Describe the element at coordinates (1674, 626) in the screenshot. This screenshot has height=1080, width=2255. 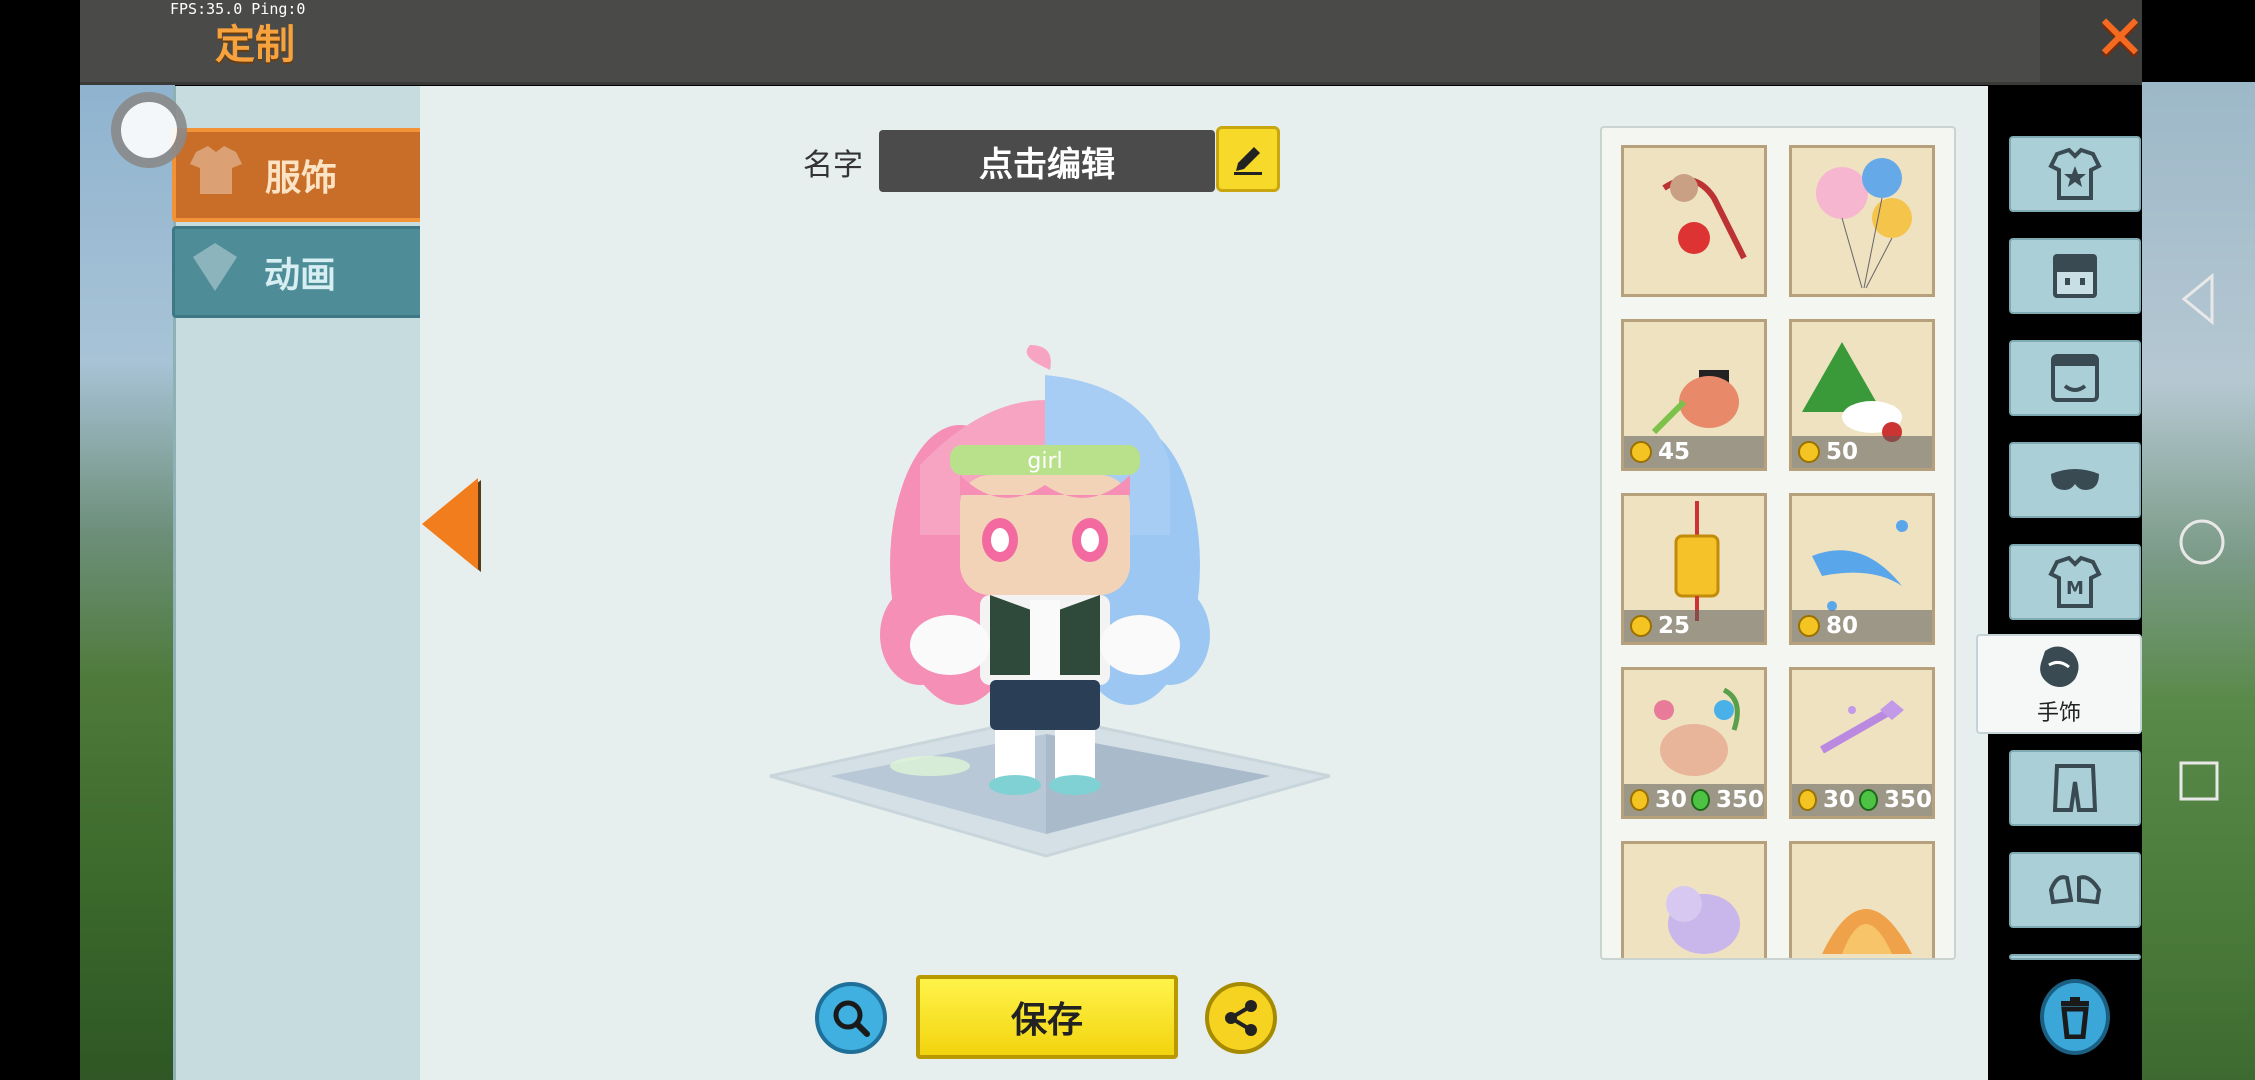
I see `coin-price: 25` at that location.